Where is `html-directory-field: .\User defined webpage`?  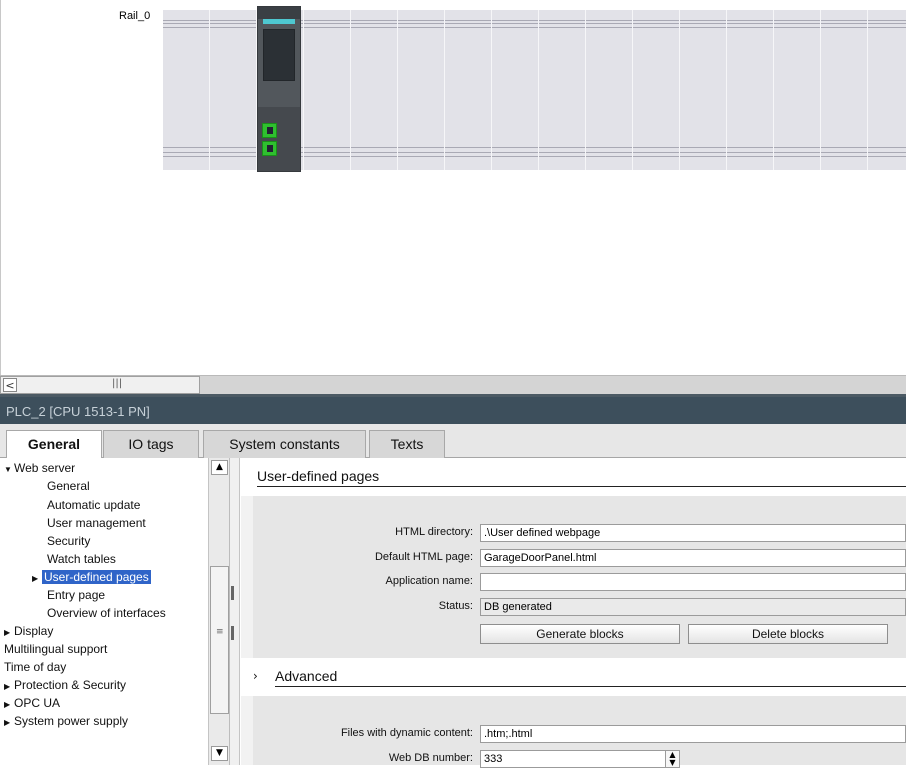 html-directory-field: .\User defined webpage is located at coordinates (693, 533).